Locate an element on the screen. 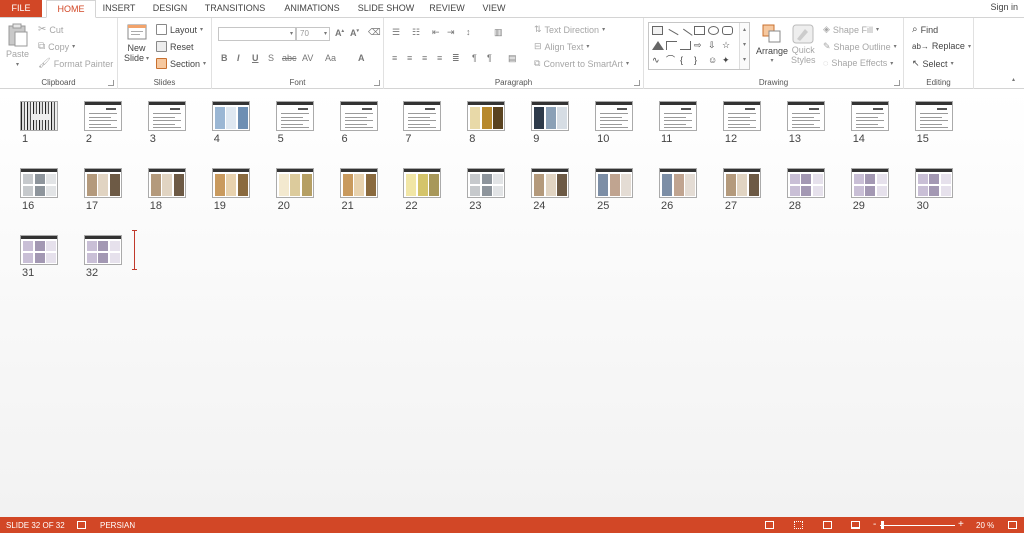  shape-freeform-icon: ⌒ is located at coordinates (671, 60).